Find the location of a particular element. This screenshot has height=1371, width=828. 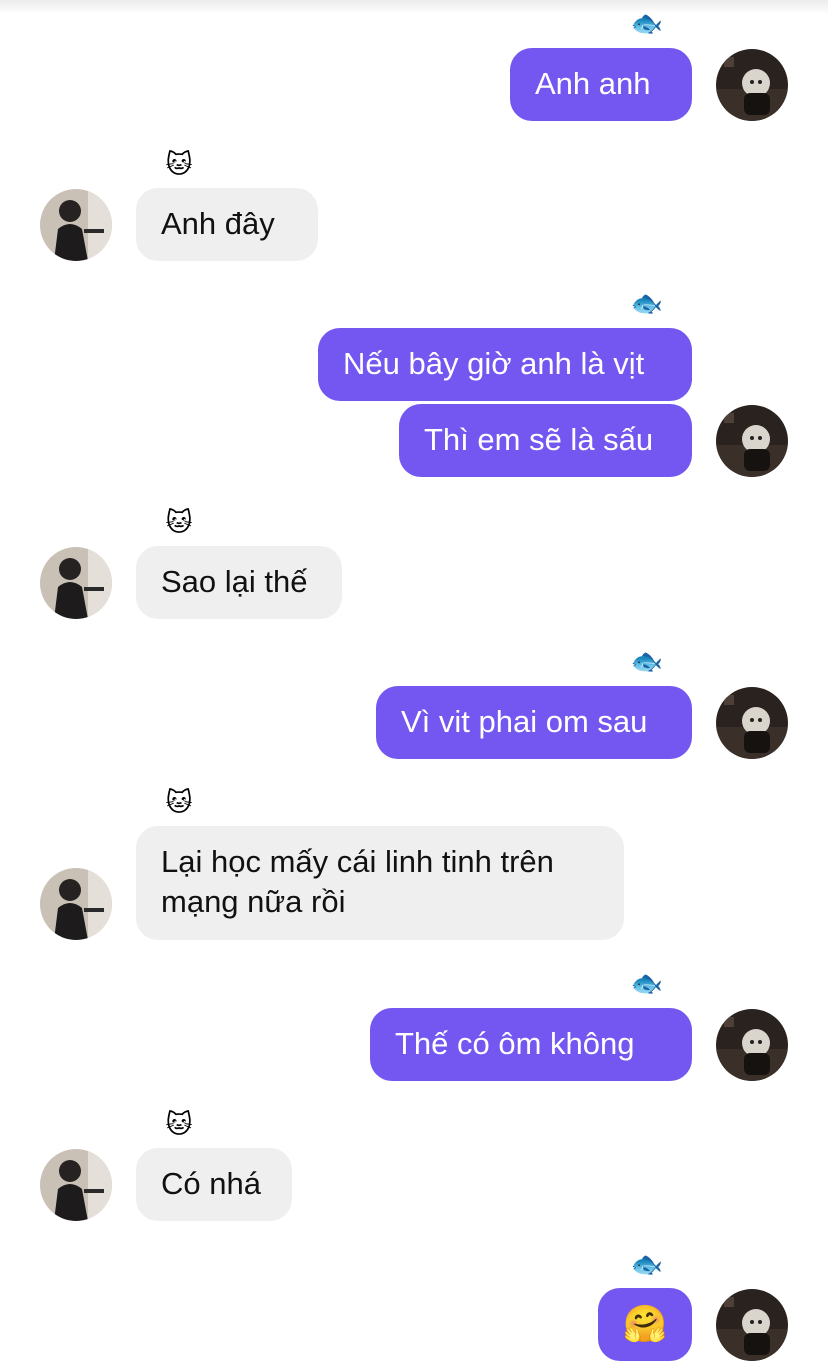

message-bubble-outgoing: Thế có ôm không is located at coordinates (531, 1044).